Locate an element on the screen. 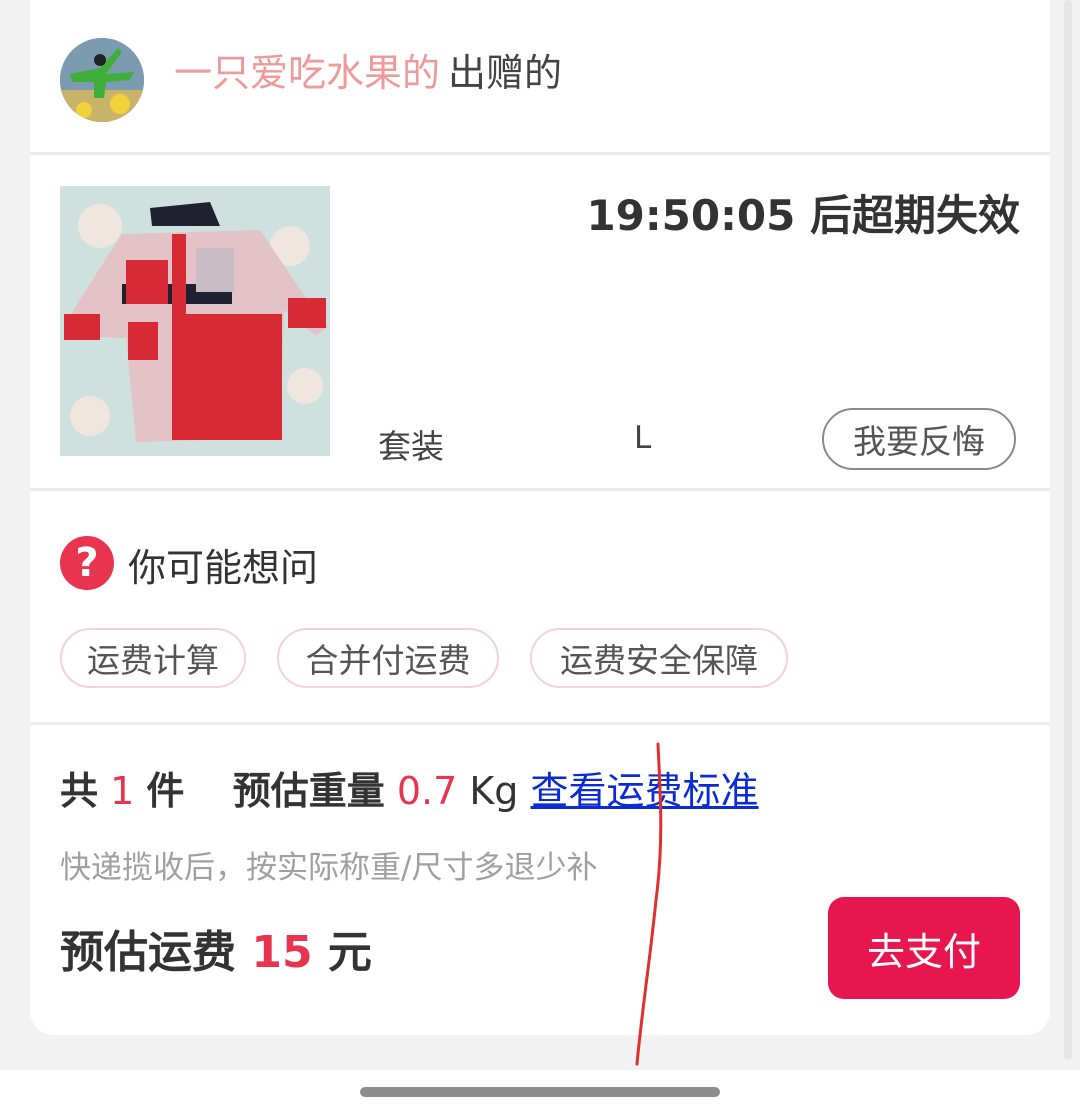 The height and width of the screenshot is (1110, 1080). giver-avatar is located at coordinates (102, 80).